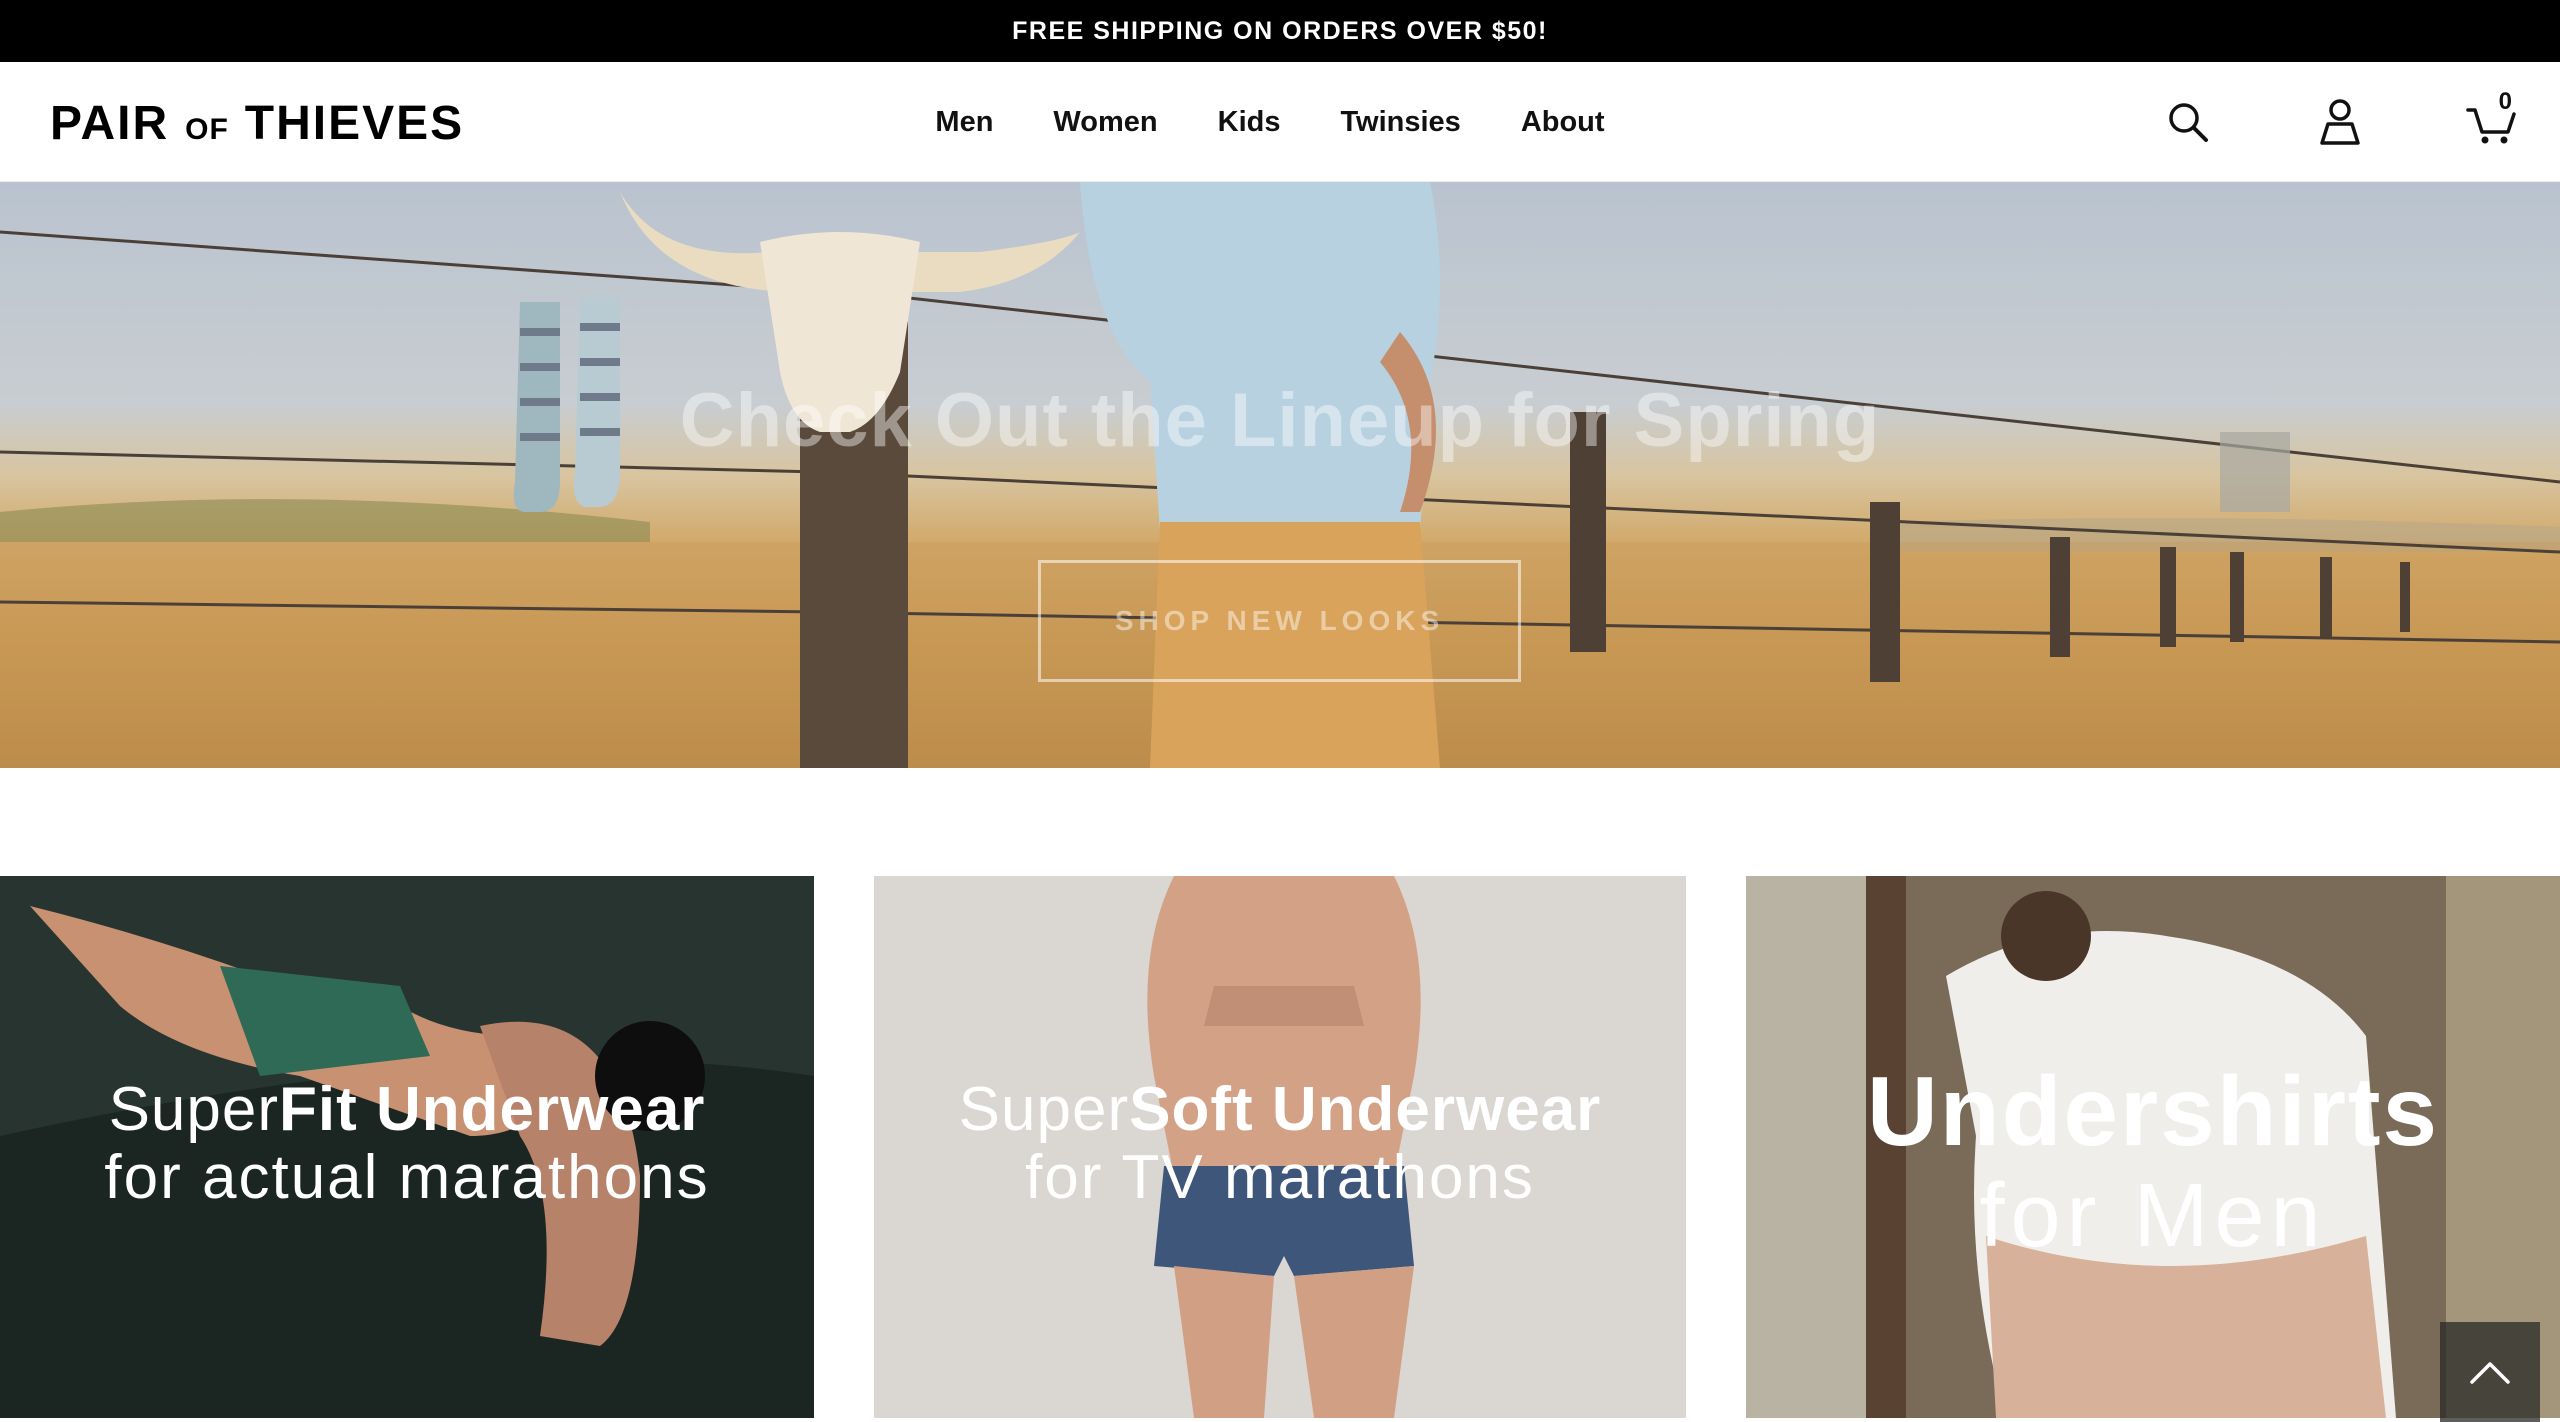  What do you see at coordinates (354, 123) in the screenshot?
I see `logo-word-thieves: THIEVES` at bounding box center [354, 123].